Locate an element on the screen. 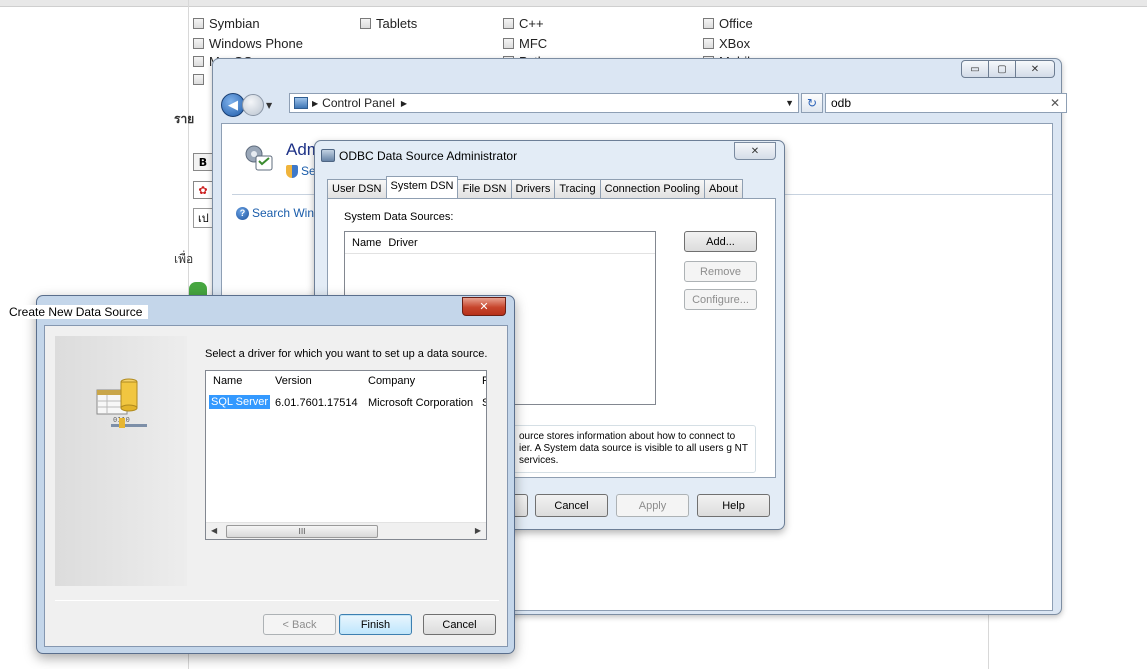 The height and width of the screenshot is (669, 1147). refresh-icon: ↻ is located at coordinates (812, 103).